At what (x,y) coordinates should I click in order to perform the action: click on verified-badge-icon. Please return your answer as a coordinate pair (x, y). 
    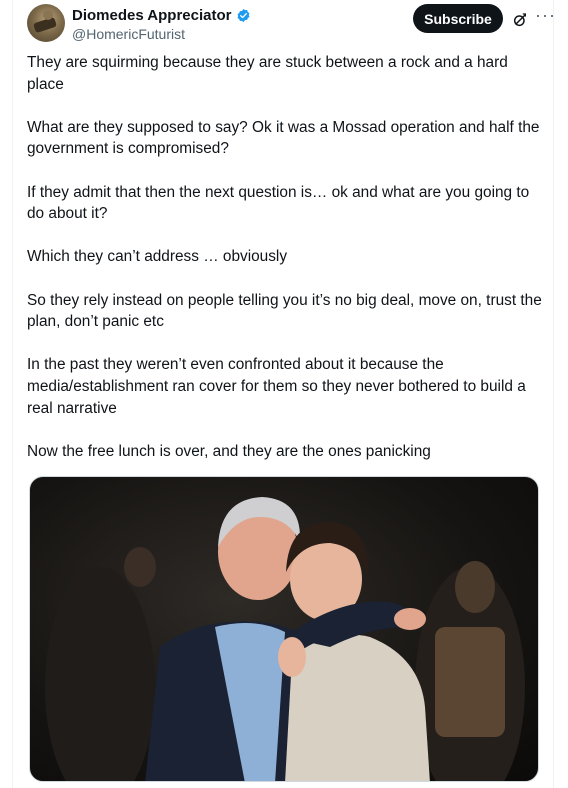
    Looking at the image, I should click on (243, 15).